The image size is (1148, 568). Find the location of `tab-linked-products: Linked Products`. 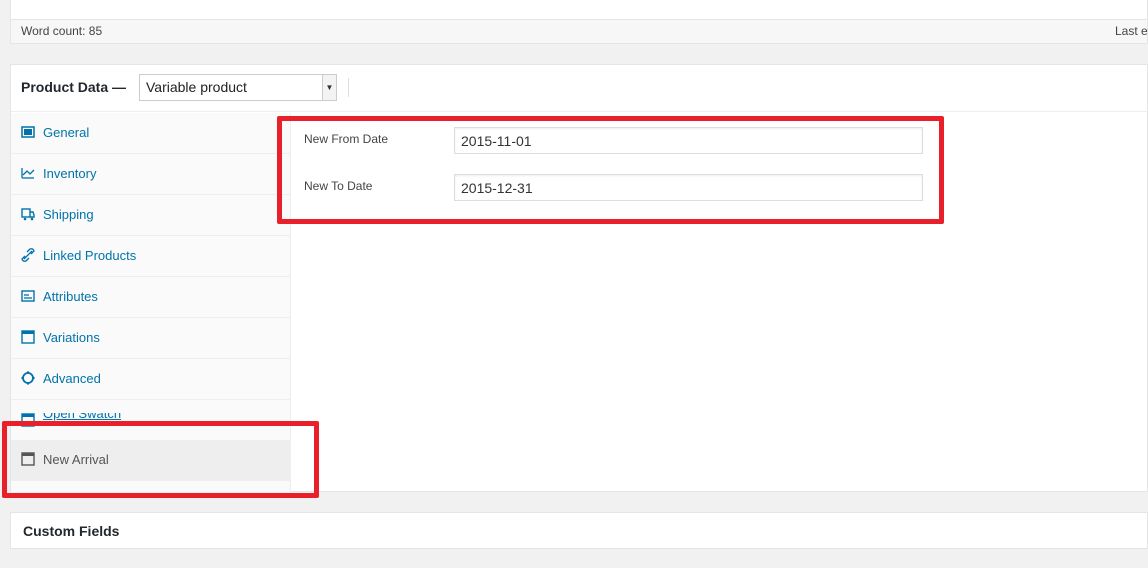

tab-linked-products: Linked Products is located at coordinates (150, 256).